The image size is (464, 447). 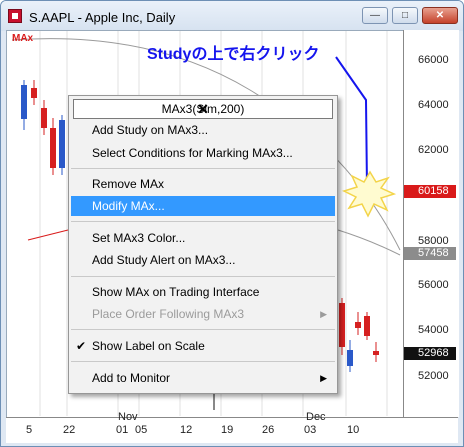 I want to click on context-menu-header: MAx3(Sim,200) ✕, so click(x=203, y=109).